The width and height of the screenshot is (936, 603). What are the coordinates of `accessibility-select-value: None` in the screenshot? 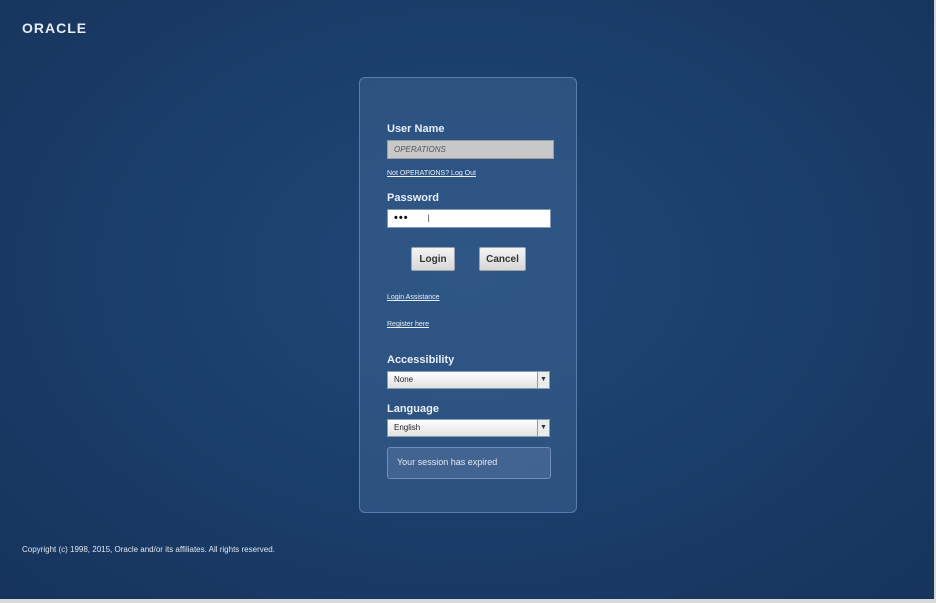 It's located at (404, 379).